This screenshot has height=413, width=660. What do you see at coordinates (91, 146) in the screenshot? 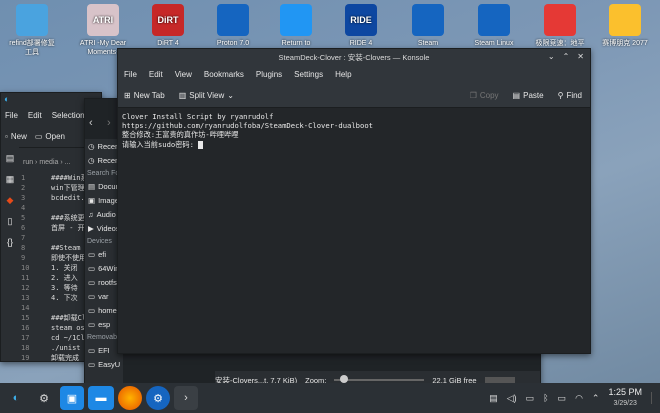
I see `recent-icon: ◷` at bounding box center [91, 146].